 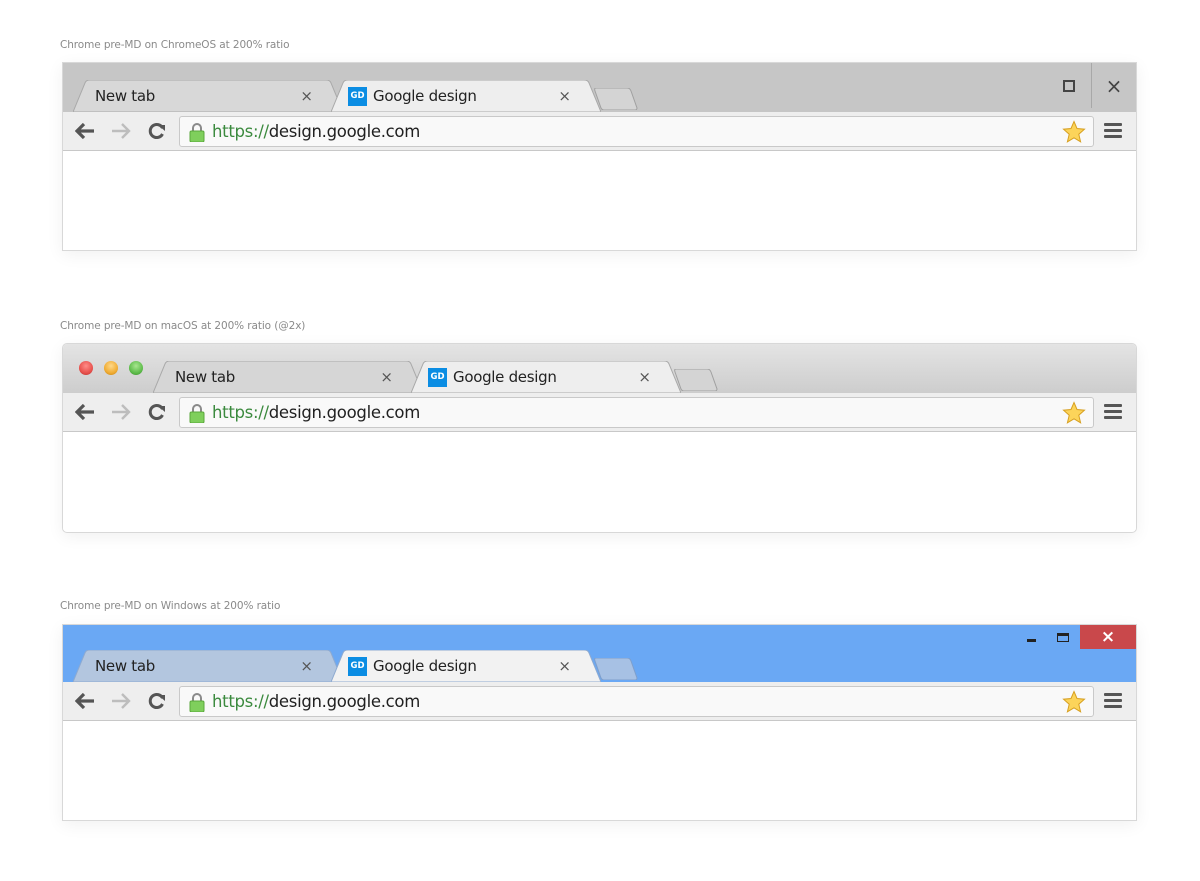 What do you see at coordinates (86, 368) in the screenshot?
I see `mac-close-button` at bounding box center [86, 368].